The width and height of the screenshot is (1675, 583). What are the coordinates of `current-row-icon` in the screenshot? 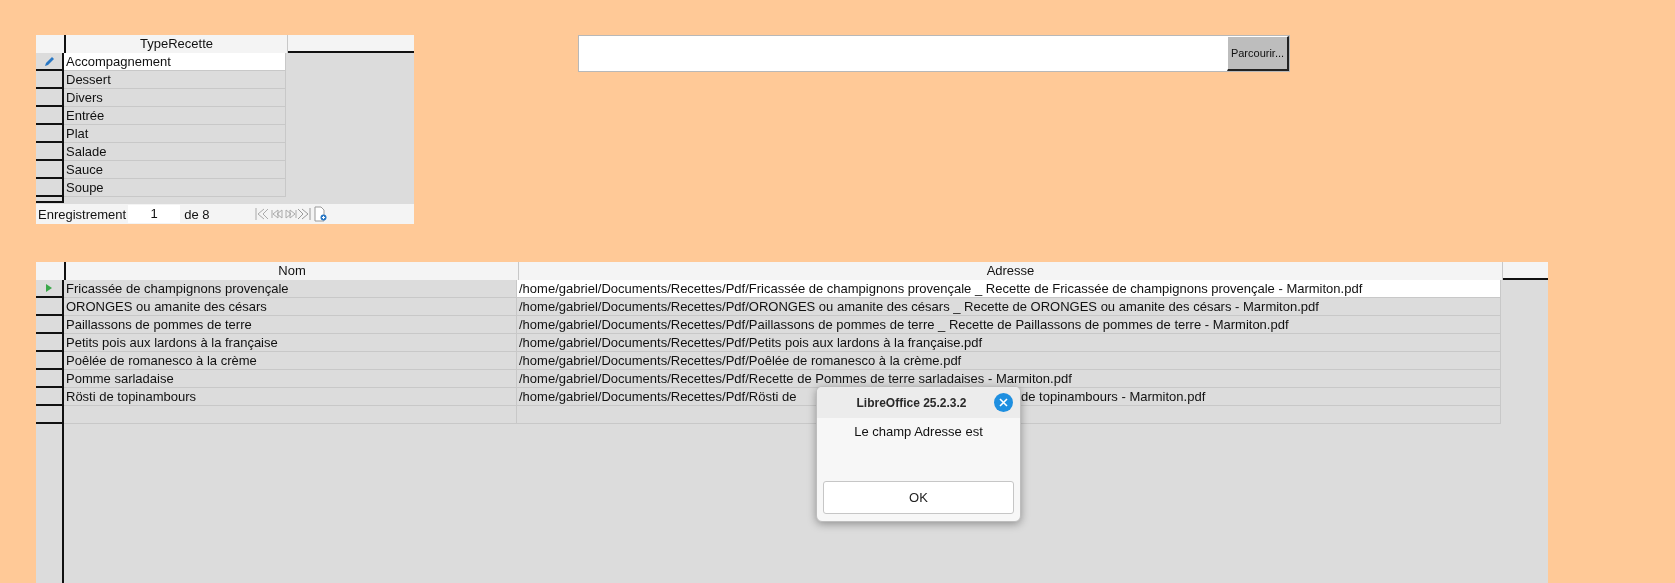 It's located at (49, 288).